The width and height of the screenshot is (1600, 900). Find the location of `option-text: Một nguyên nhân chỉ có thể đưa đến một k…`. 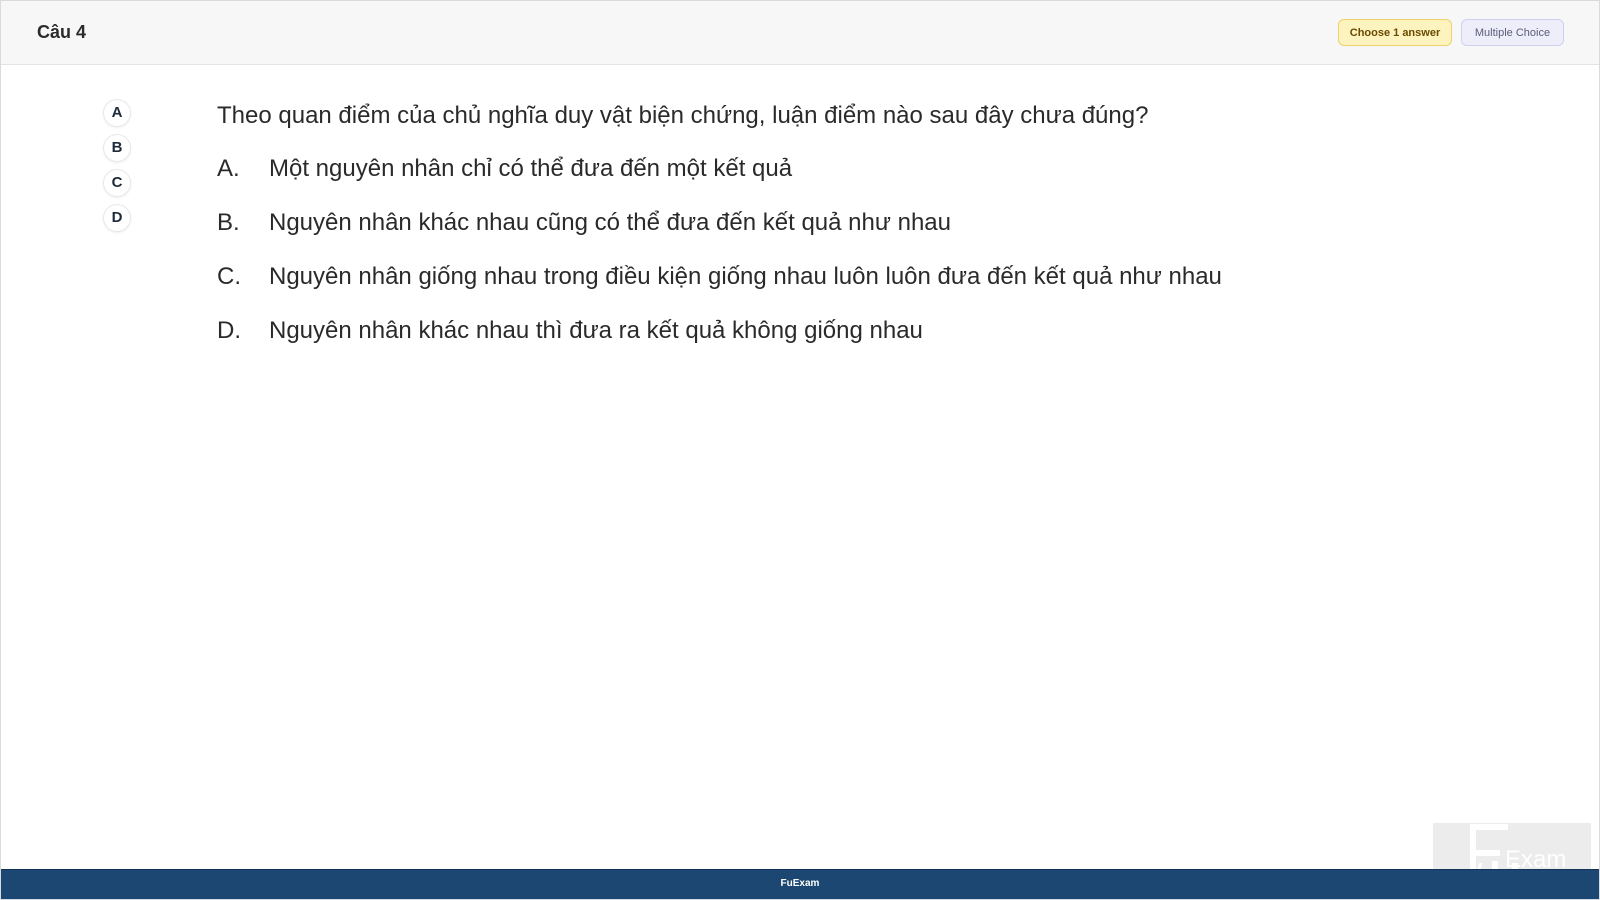

option-text: Một nguyên nhân chỉ có thể đưa đến một k… is located at coordinates (531, 168).